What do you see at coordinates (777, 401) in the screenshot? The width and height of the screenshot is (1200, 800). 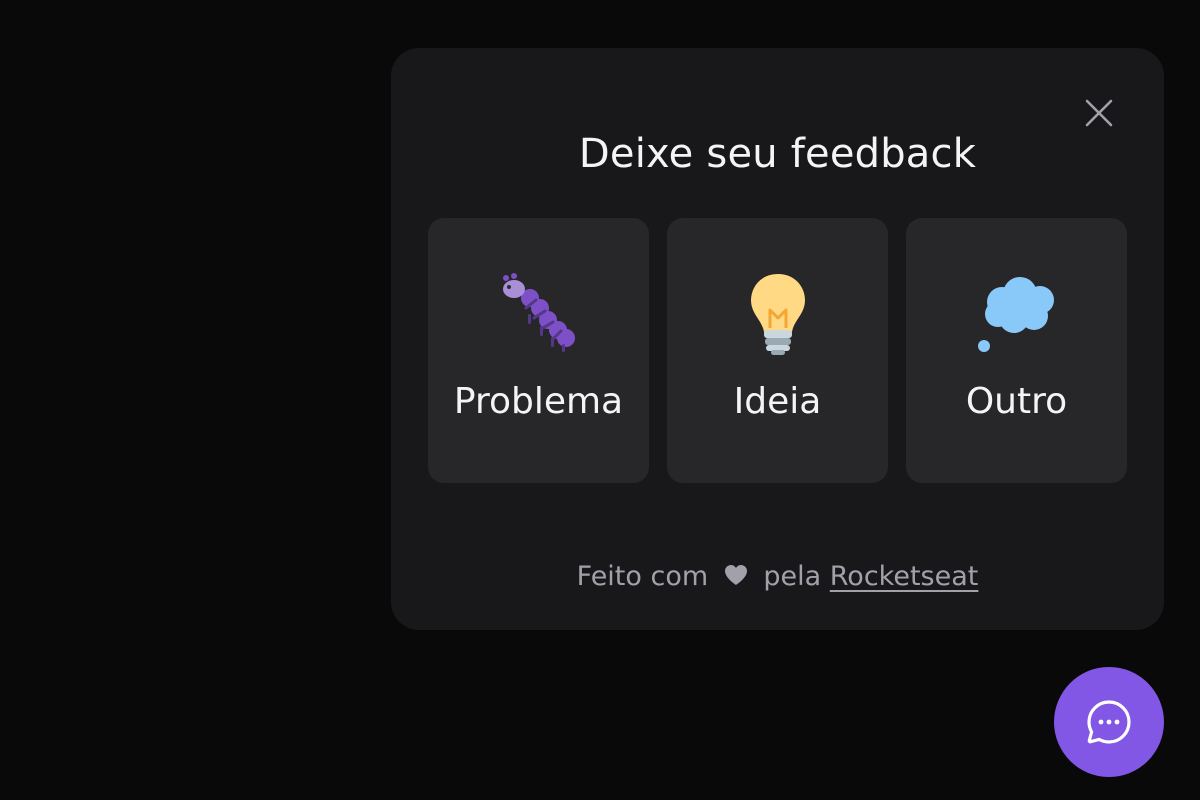 I see `option-label: Ideia` at bounding box center [777, 401].